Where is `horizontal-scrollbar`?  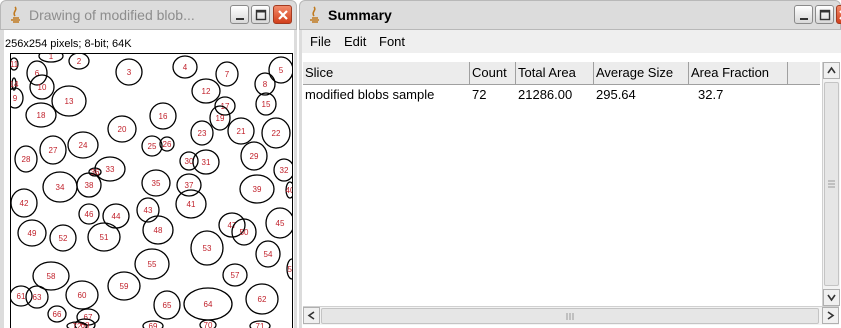 horizontal-scrollbar is located at coordinates (571, 315).